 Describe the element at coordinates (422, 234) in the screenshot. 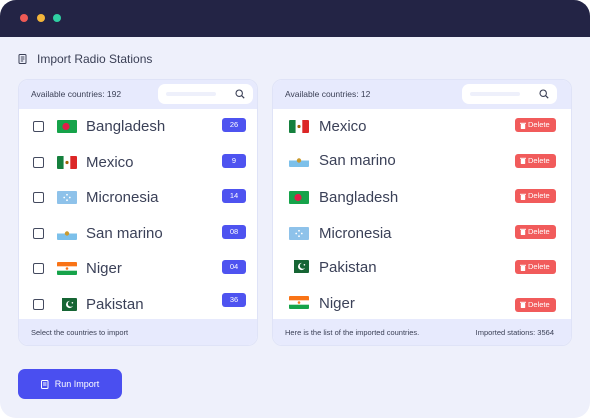

I see `imported-row-micronesia: Micronesia Delete` at that location.